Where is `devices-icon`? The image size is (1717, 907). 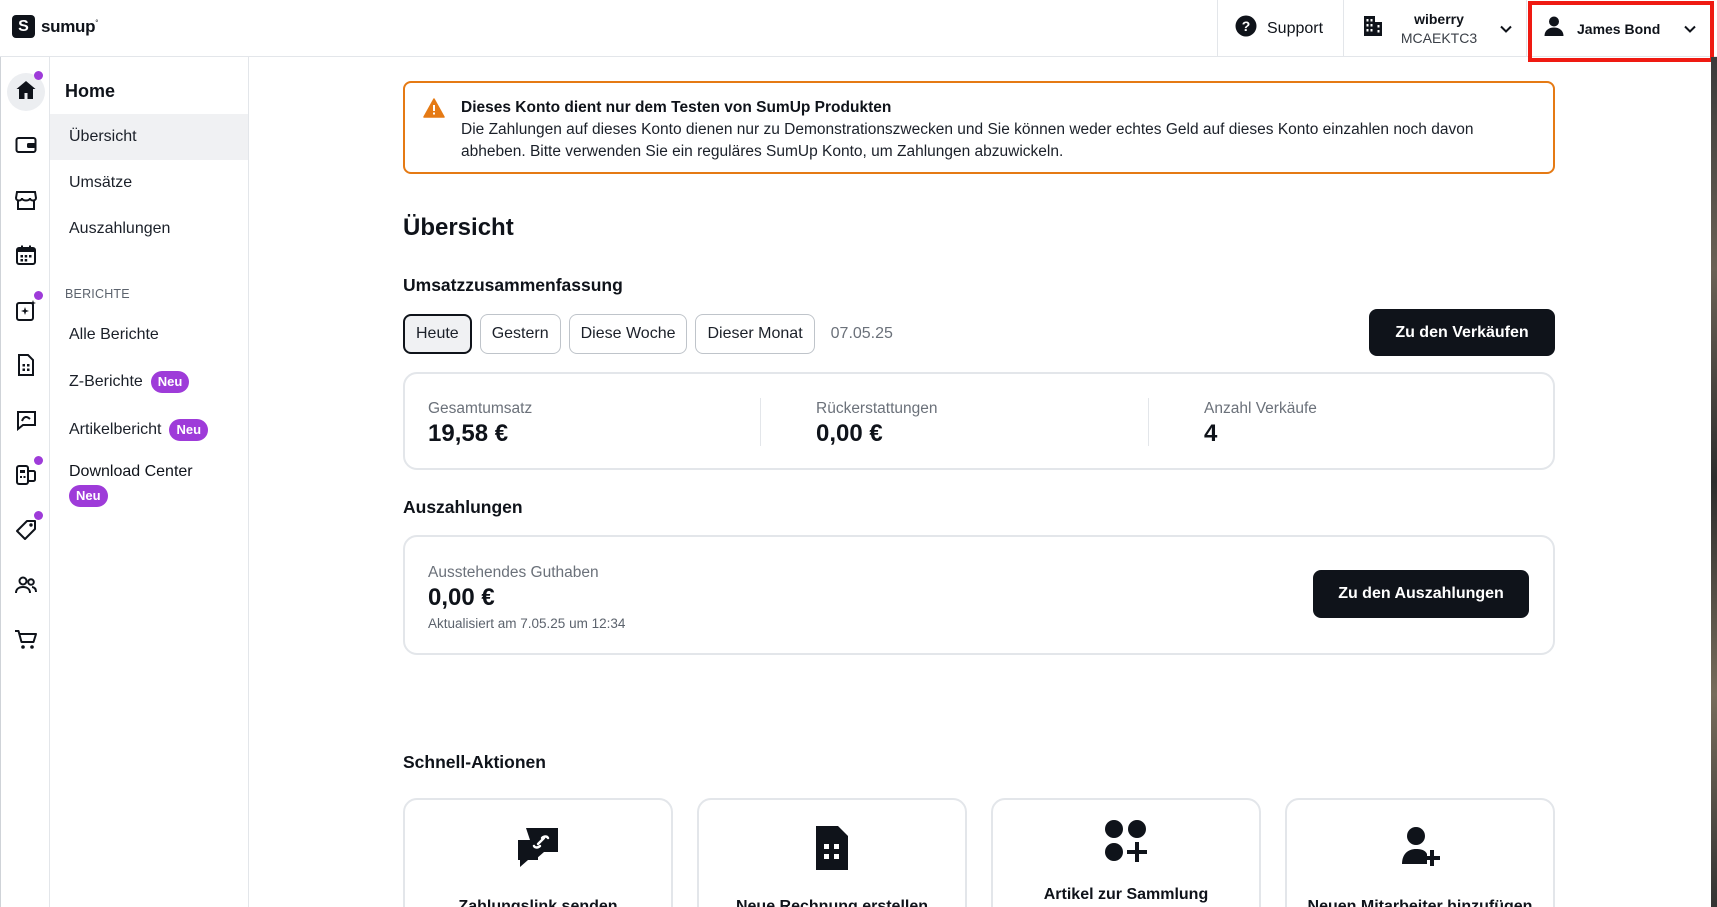
devices-icon is located at coordinates (26, 477).